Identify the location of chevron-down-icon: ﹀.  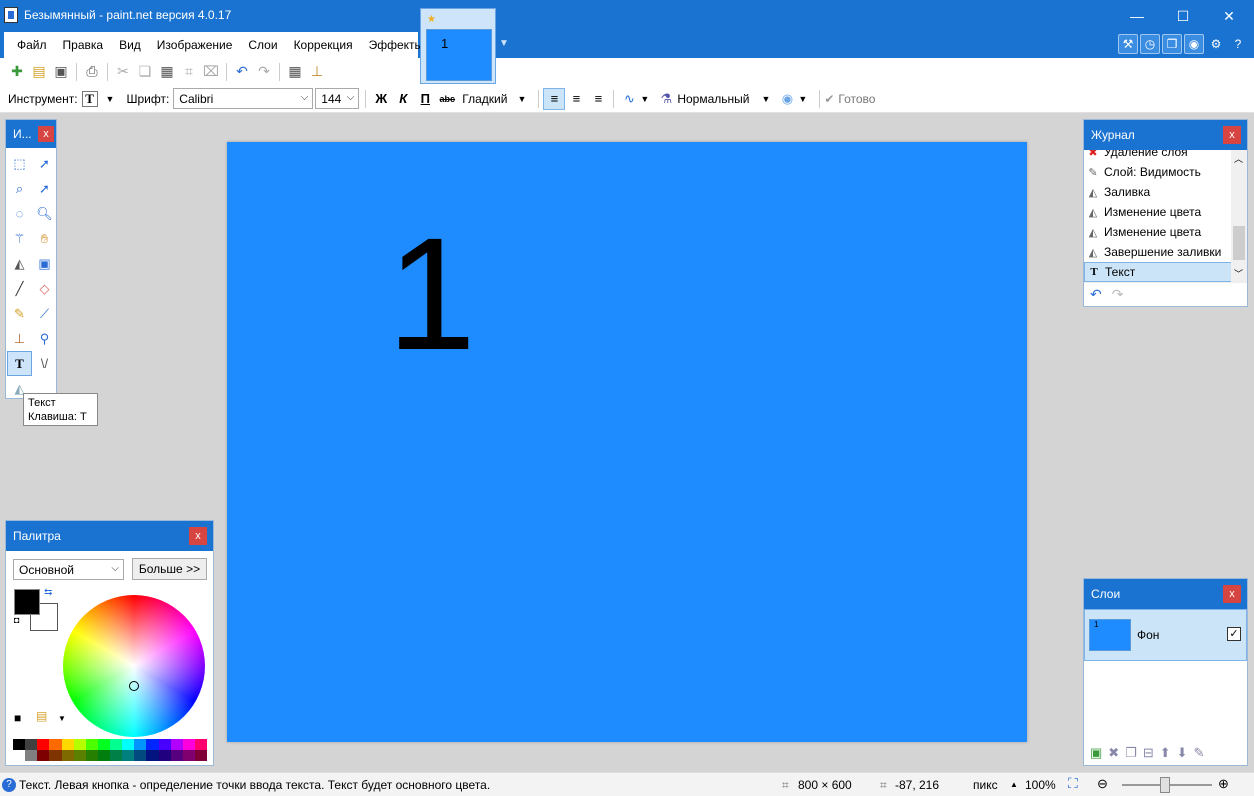
(1238, 273).